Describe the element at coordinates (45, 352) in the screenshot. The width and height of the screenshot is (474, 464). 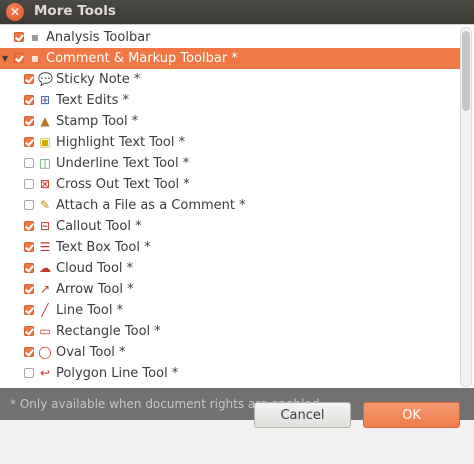
I see `oval-icon: ◯` at that location.